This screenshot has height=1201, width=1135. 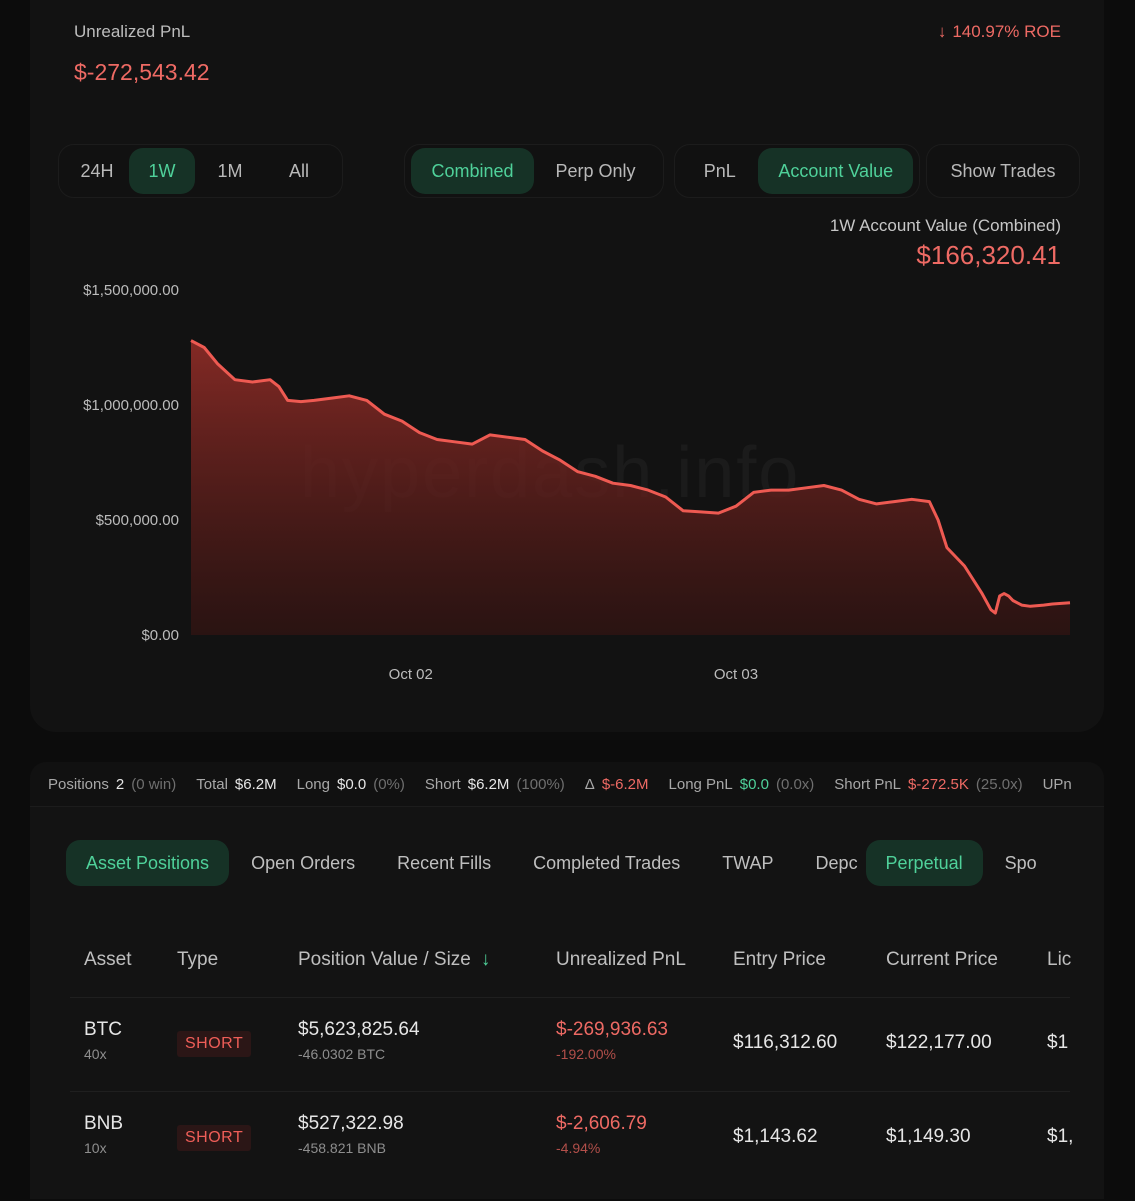 What do you see at coordinates (589, 784) in the screenshot?
I see `delta-icon: Δ` at bounding box center [589, 784].